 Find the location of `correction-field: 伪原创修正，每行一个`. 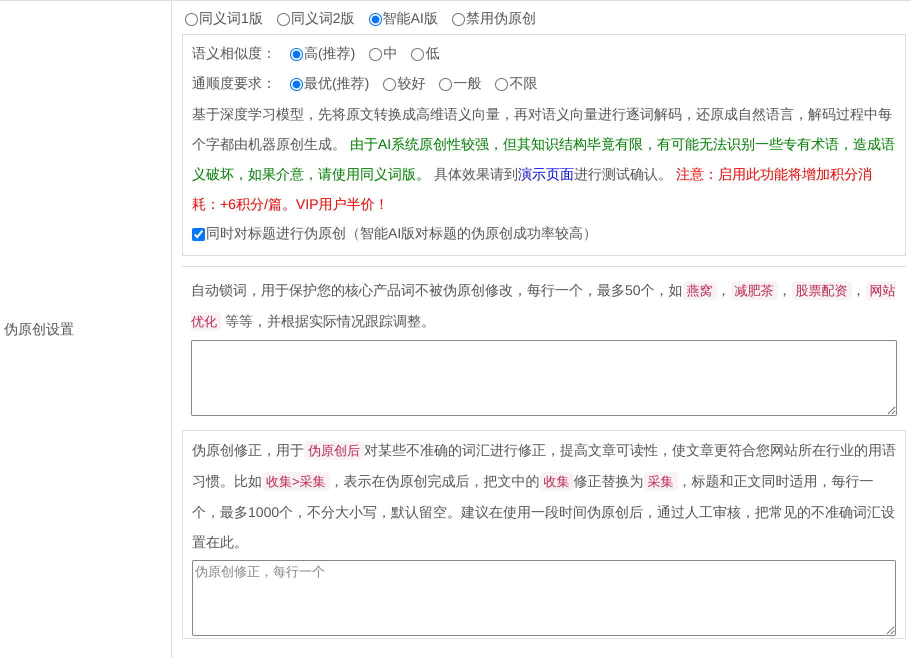

correction-field: 伪原创修正，每行一个 is located at coordinates (544, 598).